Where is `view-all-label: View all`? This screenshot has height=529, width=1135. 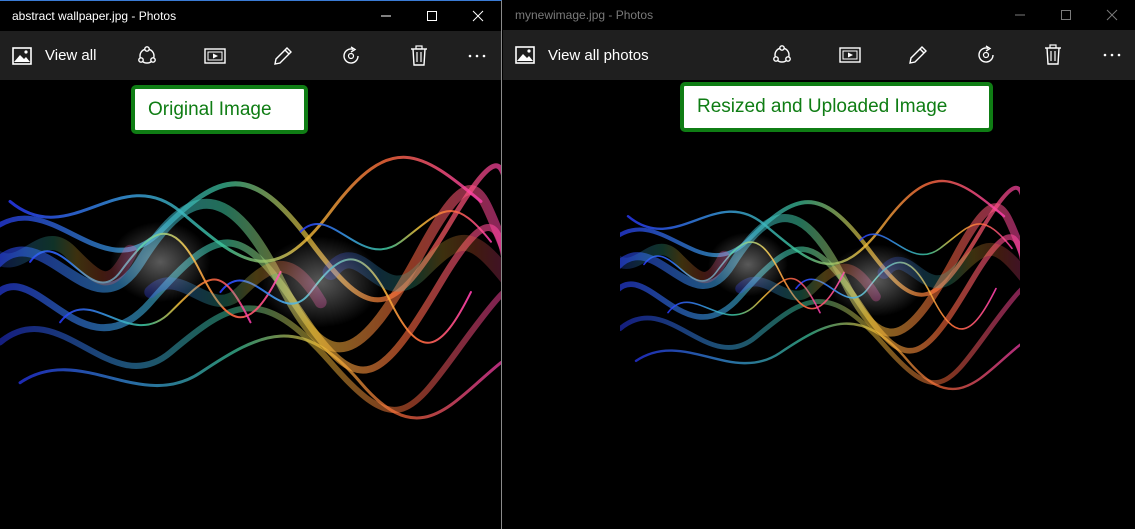 view-all-label: View all is located at coordinates (71, 55).